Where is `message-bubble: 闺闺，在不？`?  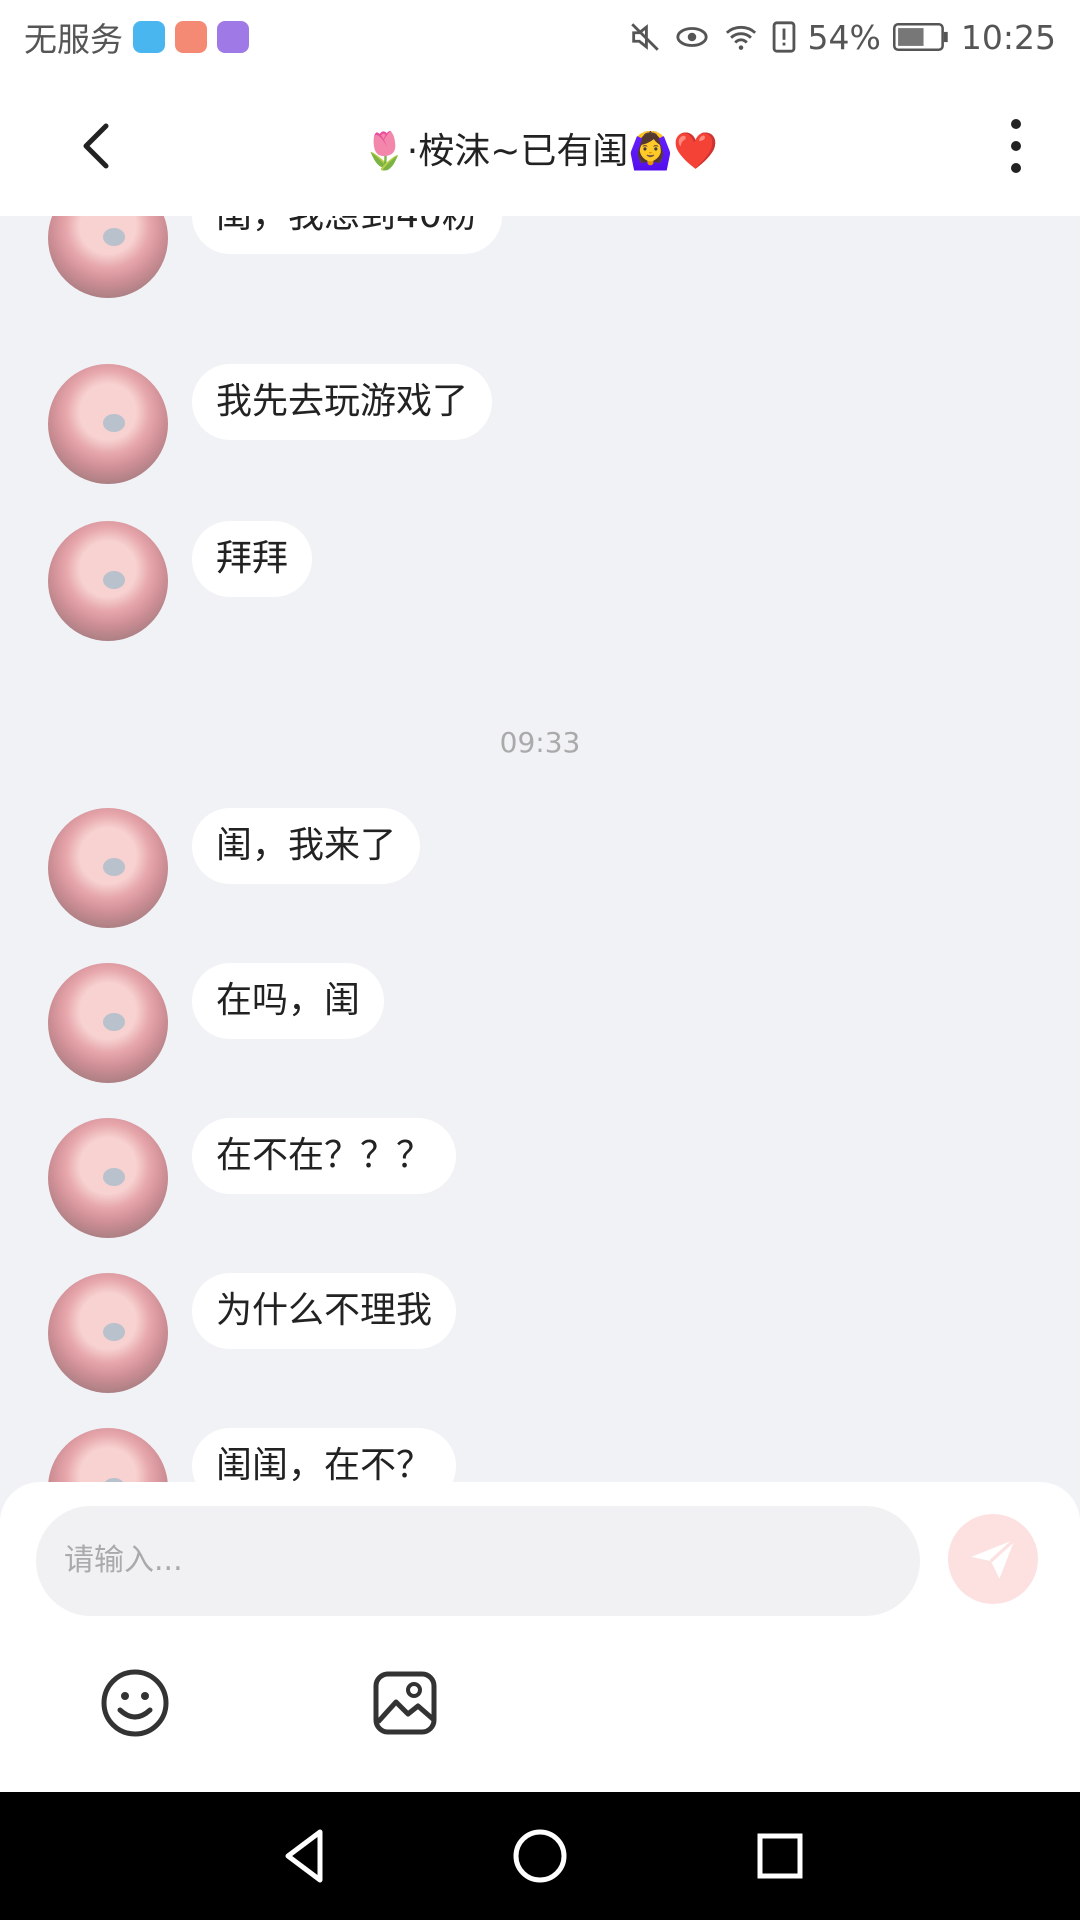
message-bubble: 闺闺，在不？ is located at coordinates (324, 1455).